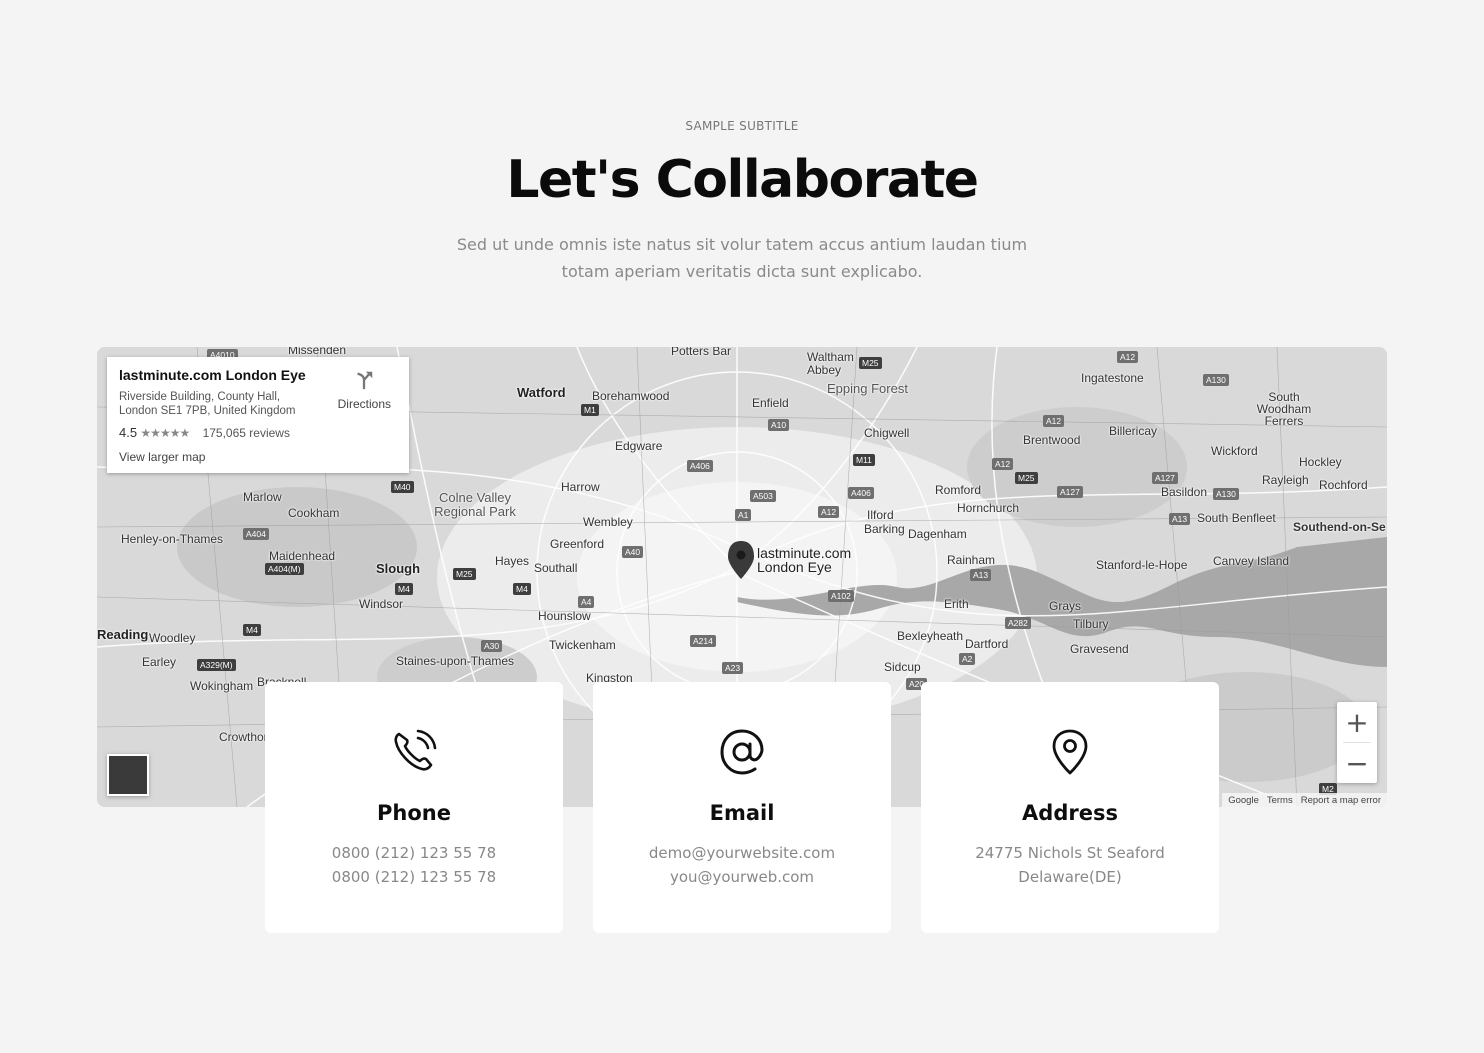 The image size is (1484, 1053). I want to click on card-title: Phone, so click(414, 813).